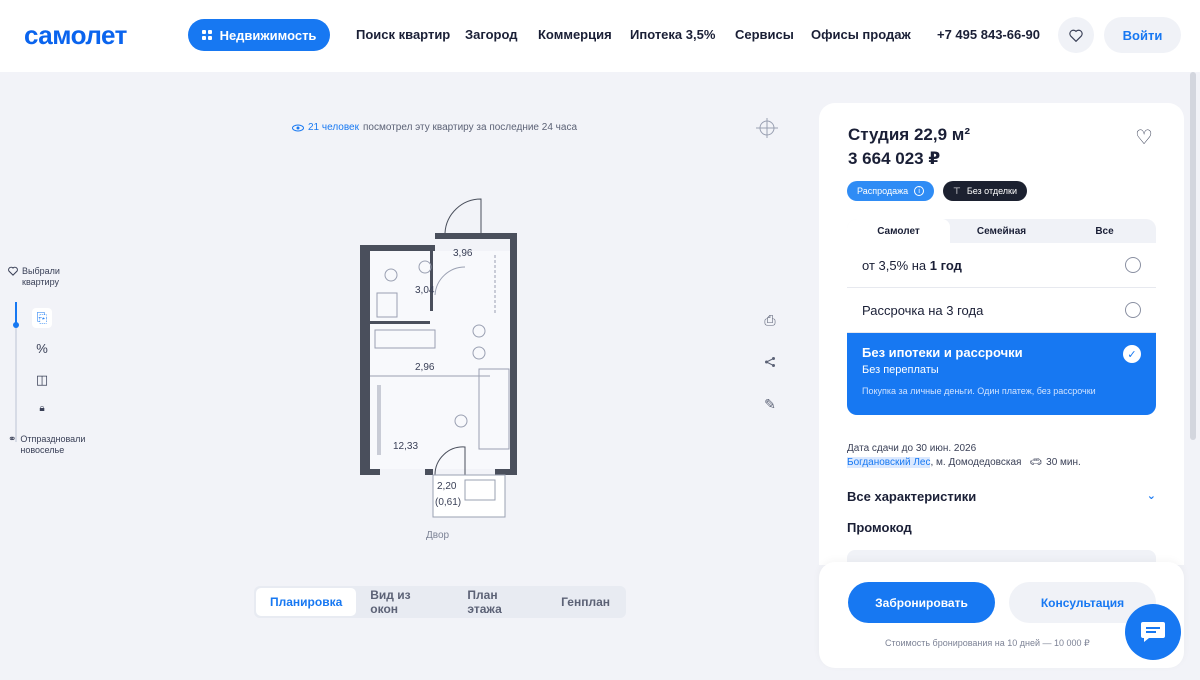  Describe the element at coordinates (672, 34) in the screenshot. I see `nav-mortgage: Ипотека 3,5%` at that location.